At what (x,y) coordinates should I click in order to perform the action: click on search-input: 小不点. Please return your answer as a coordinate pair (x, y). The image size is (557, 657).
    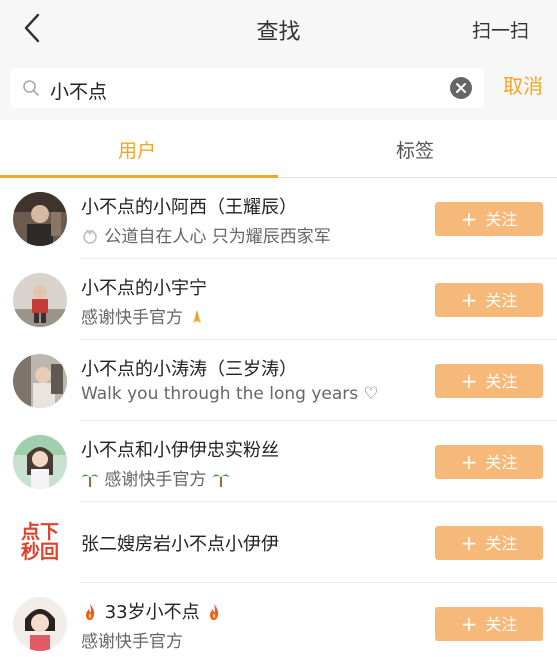
    Looking at the image, I should click on (247, 88).